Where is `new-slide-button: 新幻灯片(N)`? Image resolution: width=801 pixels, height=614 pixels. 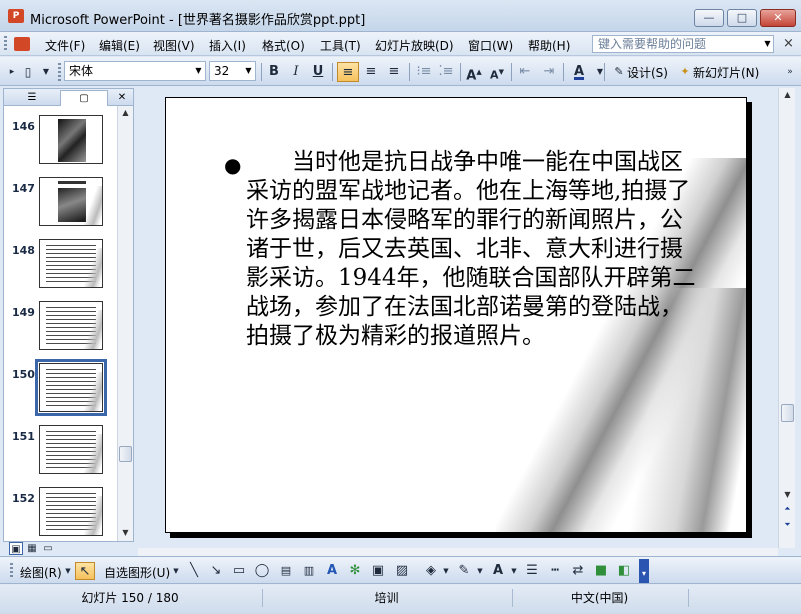 new-slide-button: 新幻灯片(N) is located at coordinates (726, 72).